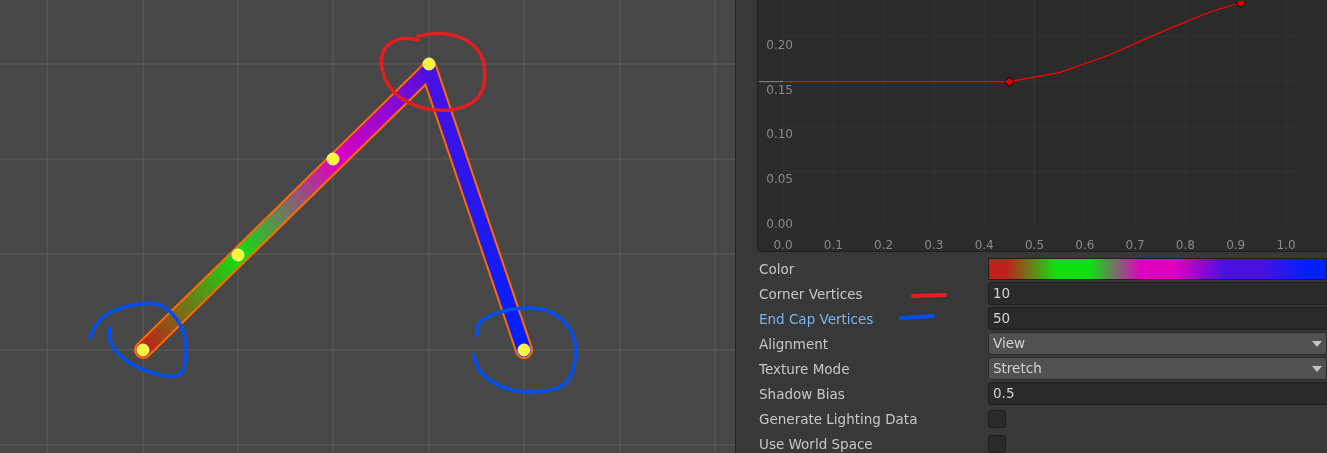 The image size is (1327, 453). I want to click on property-label: Generate Lighting Data, so click(839, 418).